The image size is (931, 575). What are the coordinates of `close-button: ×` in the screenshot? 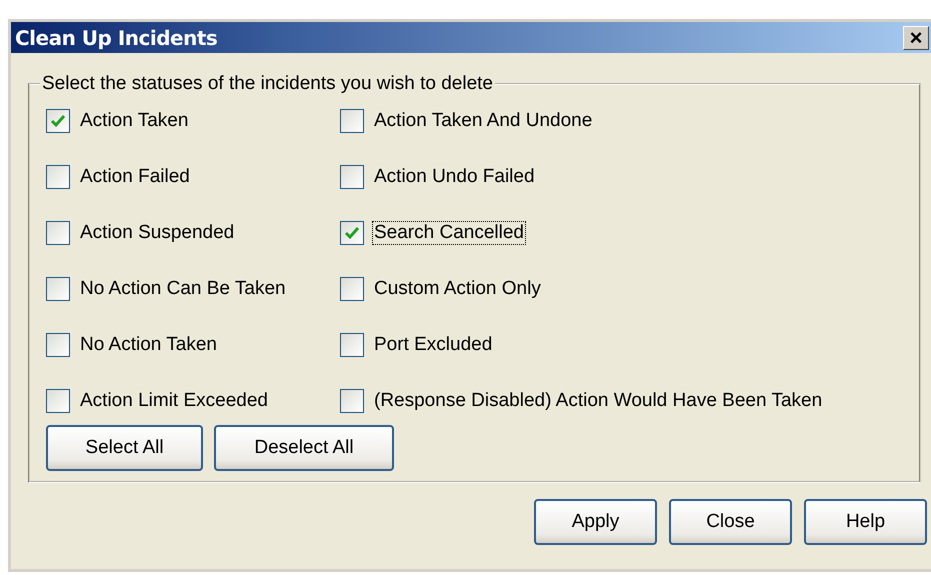 It's located at (916, 38).